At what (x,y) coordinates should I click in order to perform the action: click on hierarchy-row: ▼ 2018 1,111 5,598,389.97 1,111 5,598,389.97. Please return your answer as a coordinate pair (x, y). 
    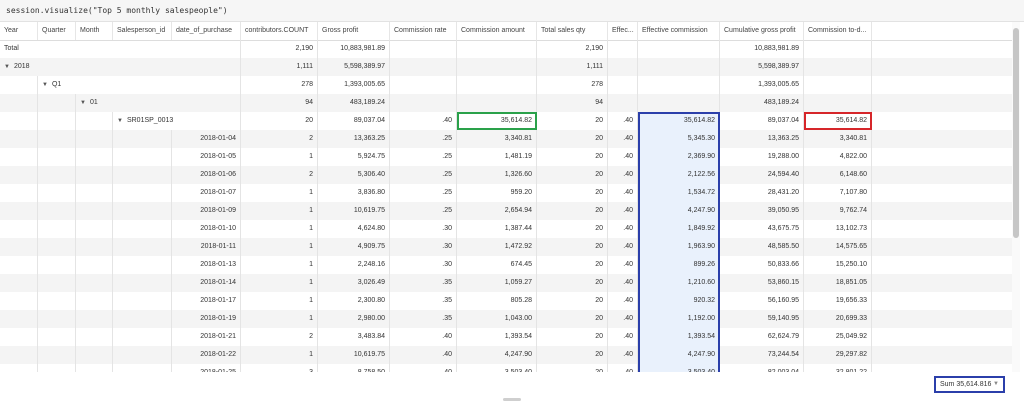
    Looking at the image, I should click on (506, 67).